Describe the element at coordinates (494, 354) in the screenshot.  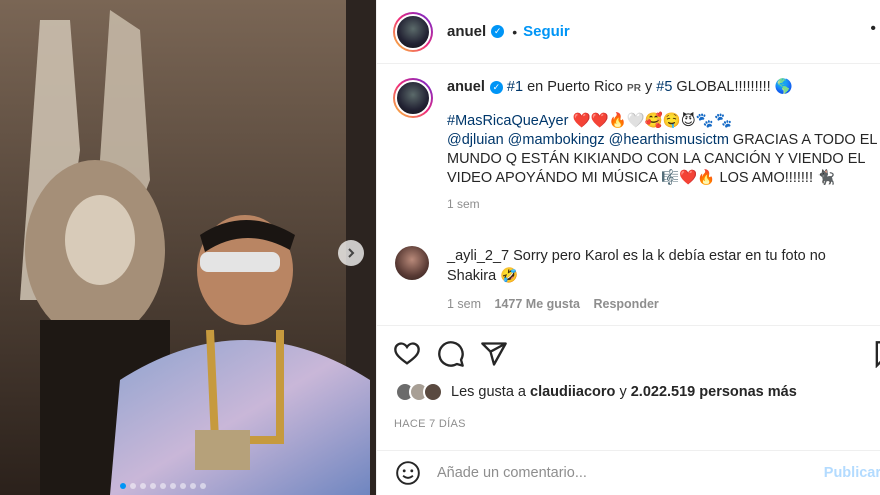
I see `share-icon` at that location.